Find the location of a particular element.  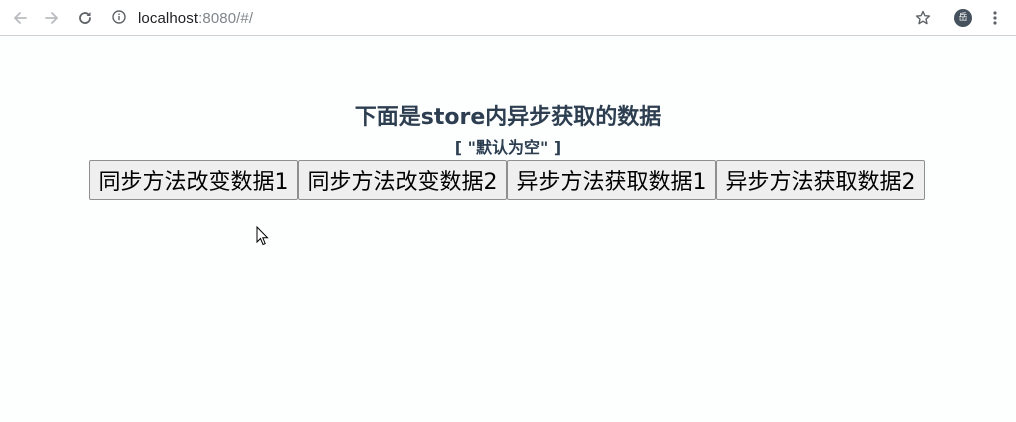

url-host: localhost is located at coordinates (168, 18).